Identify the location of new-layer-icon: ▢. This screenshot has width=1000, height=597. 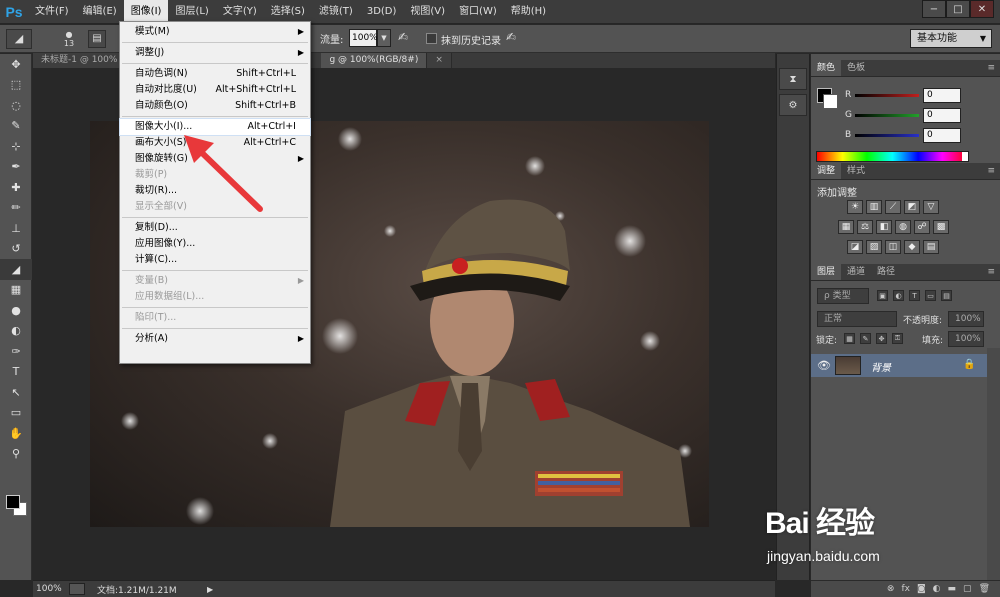
(967, 589).